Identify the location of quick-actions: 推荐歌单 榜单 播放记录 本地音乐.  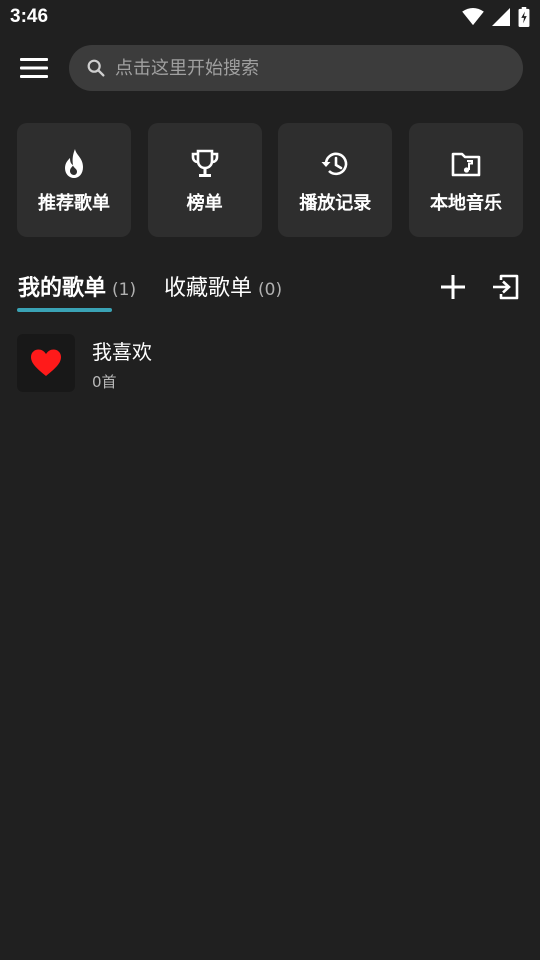
(270, 180).